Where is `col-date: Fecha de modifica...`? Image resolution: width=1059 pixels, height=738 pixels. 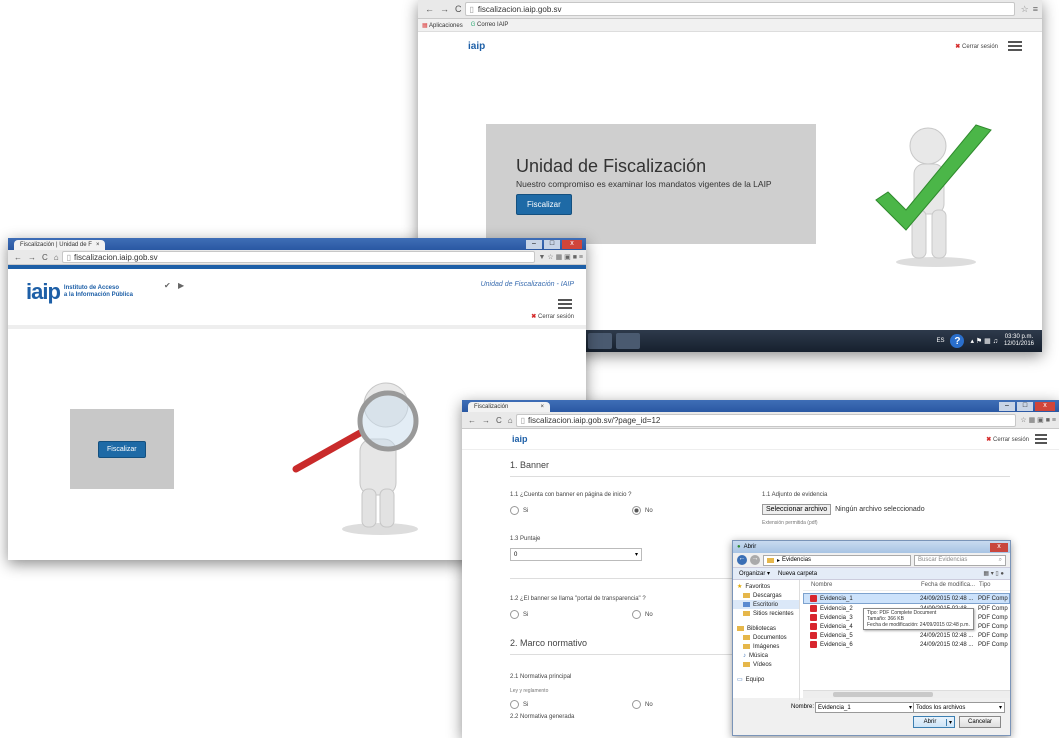 col-date: Fecha de modifica... is located at coordinates (950, 585).